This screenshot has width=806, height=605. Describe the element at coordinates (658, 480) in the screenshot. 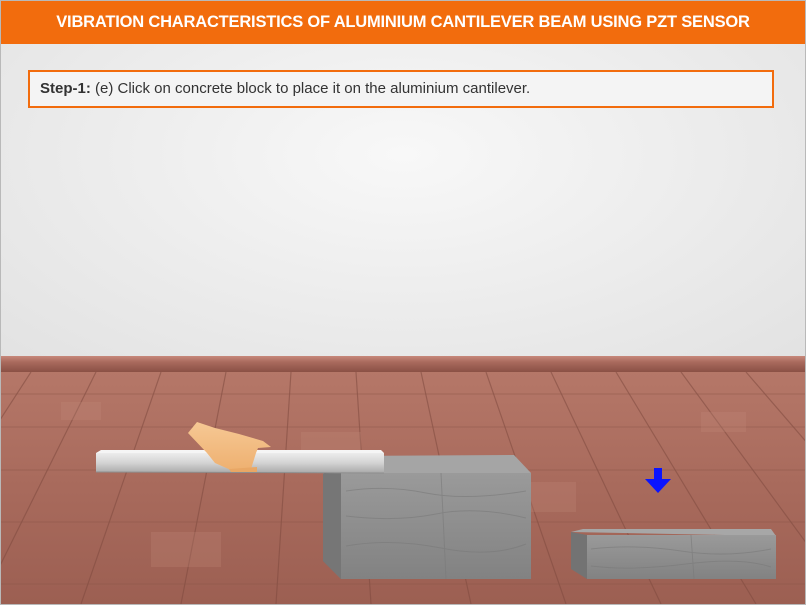

I see `down-arrow-icon` at that location.